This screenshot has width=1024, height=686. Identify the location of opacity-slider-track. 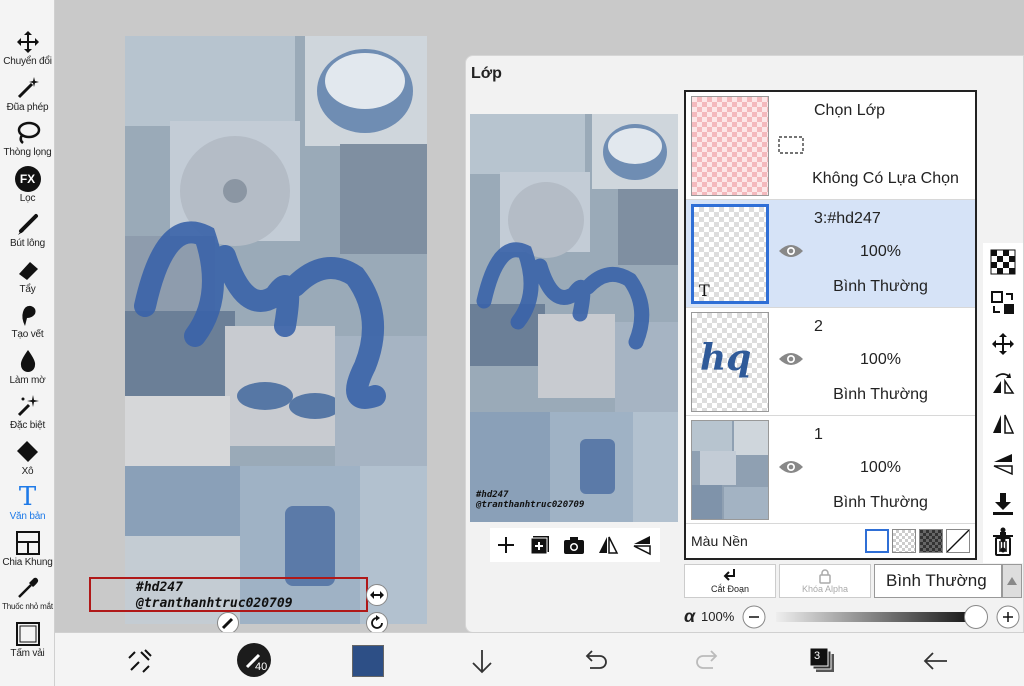
(876, 617).